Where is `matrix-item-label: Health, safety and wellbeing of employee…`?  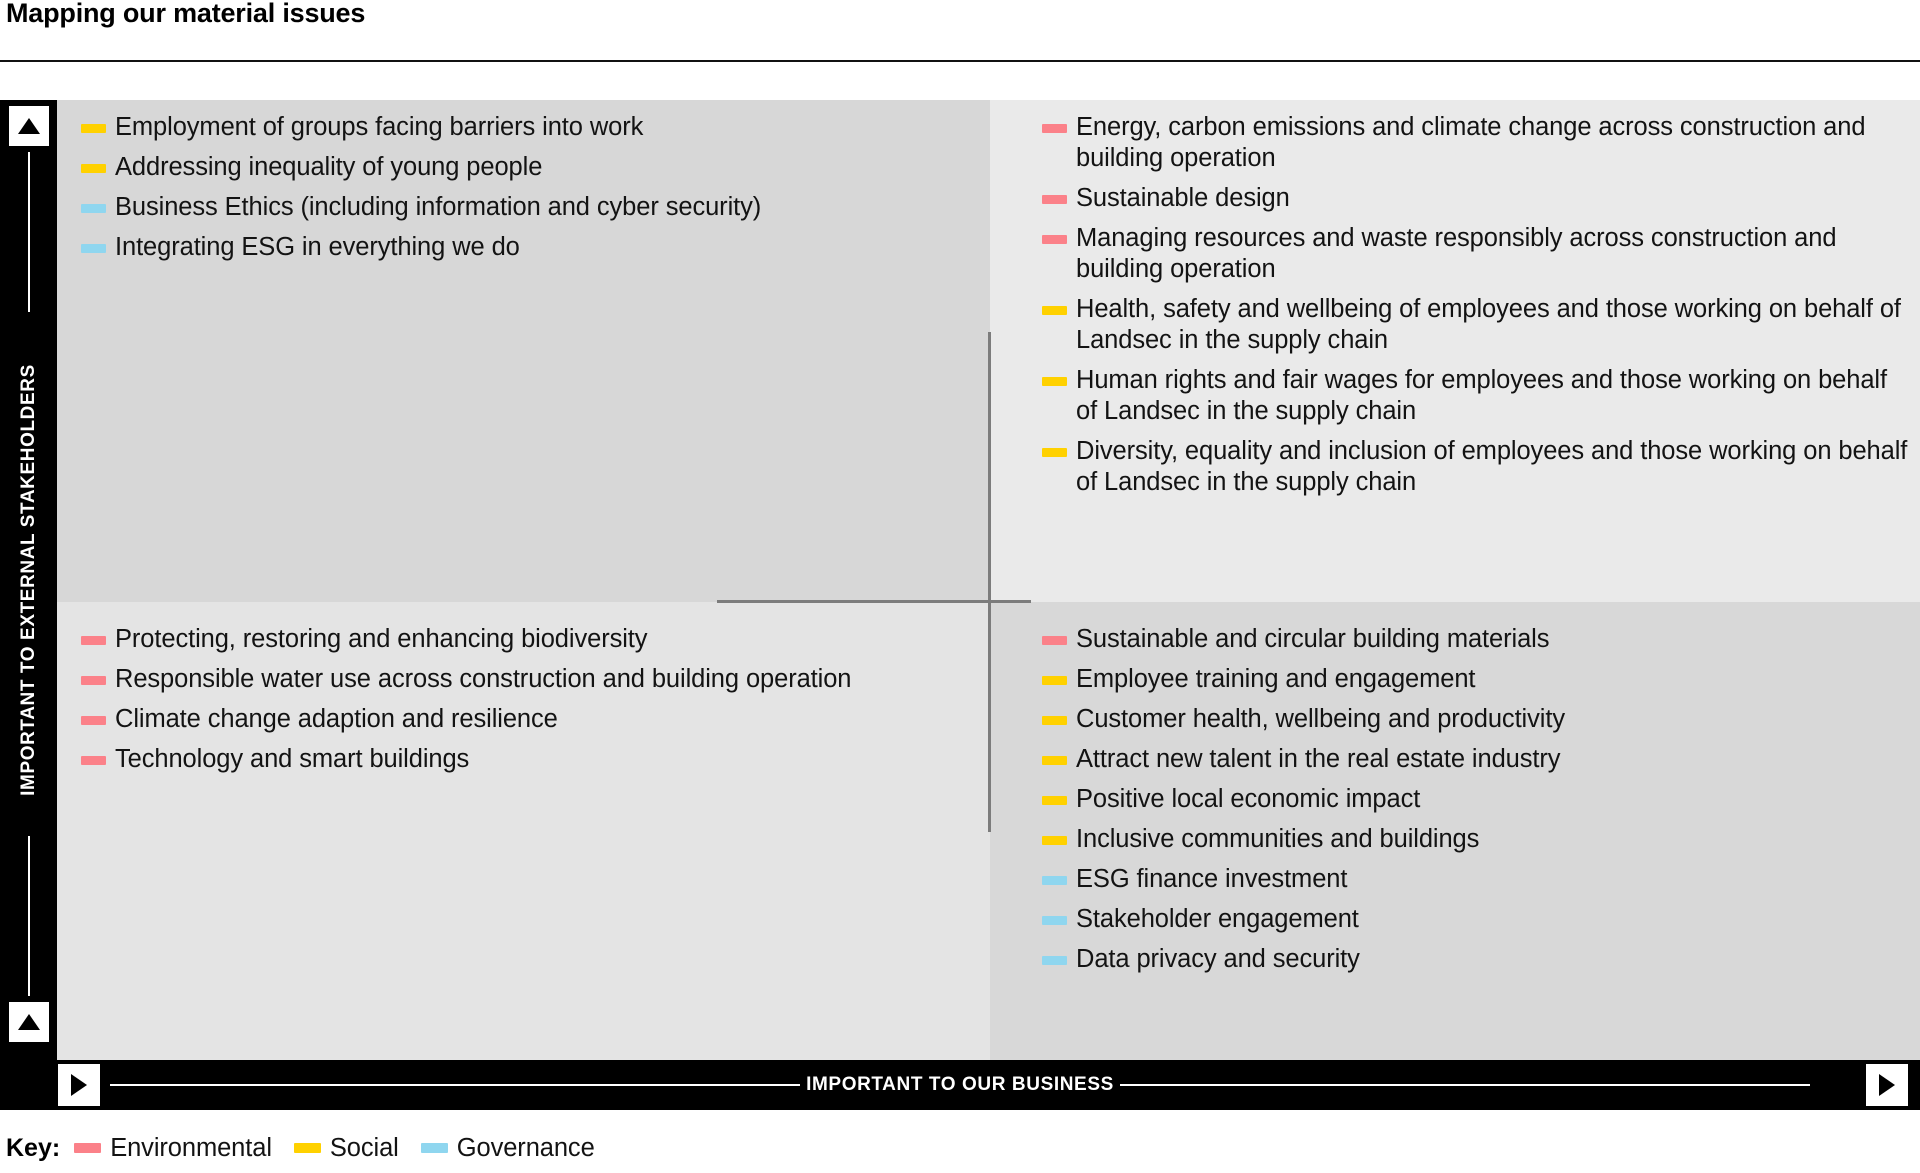 matrix-item-label: Health, safety and wellbeing of employee… is located at coordinates (1488, 324).